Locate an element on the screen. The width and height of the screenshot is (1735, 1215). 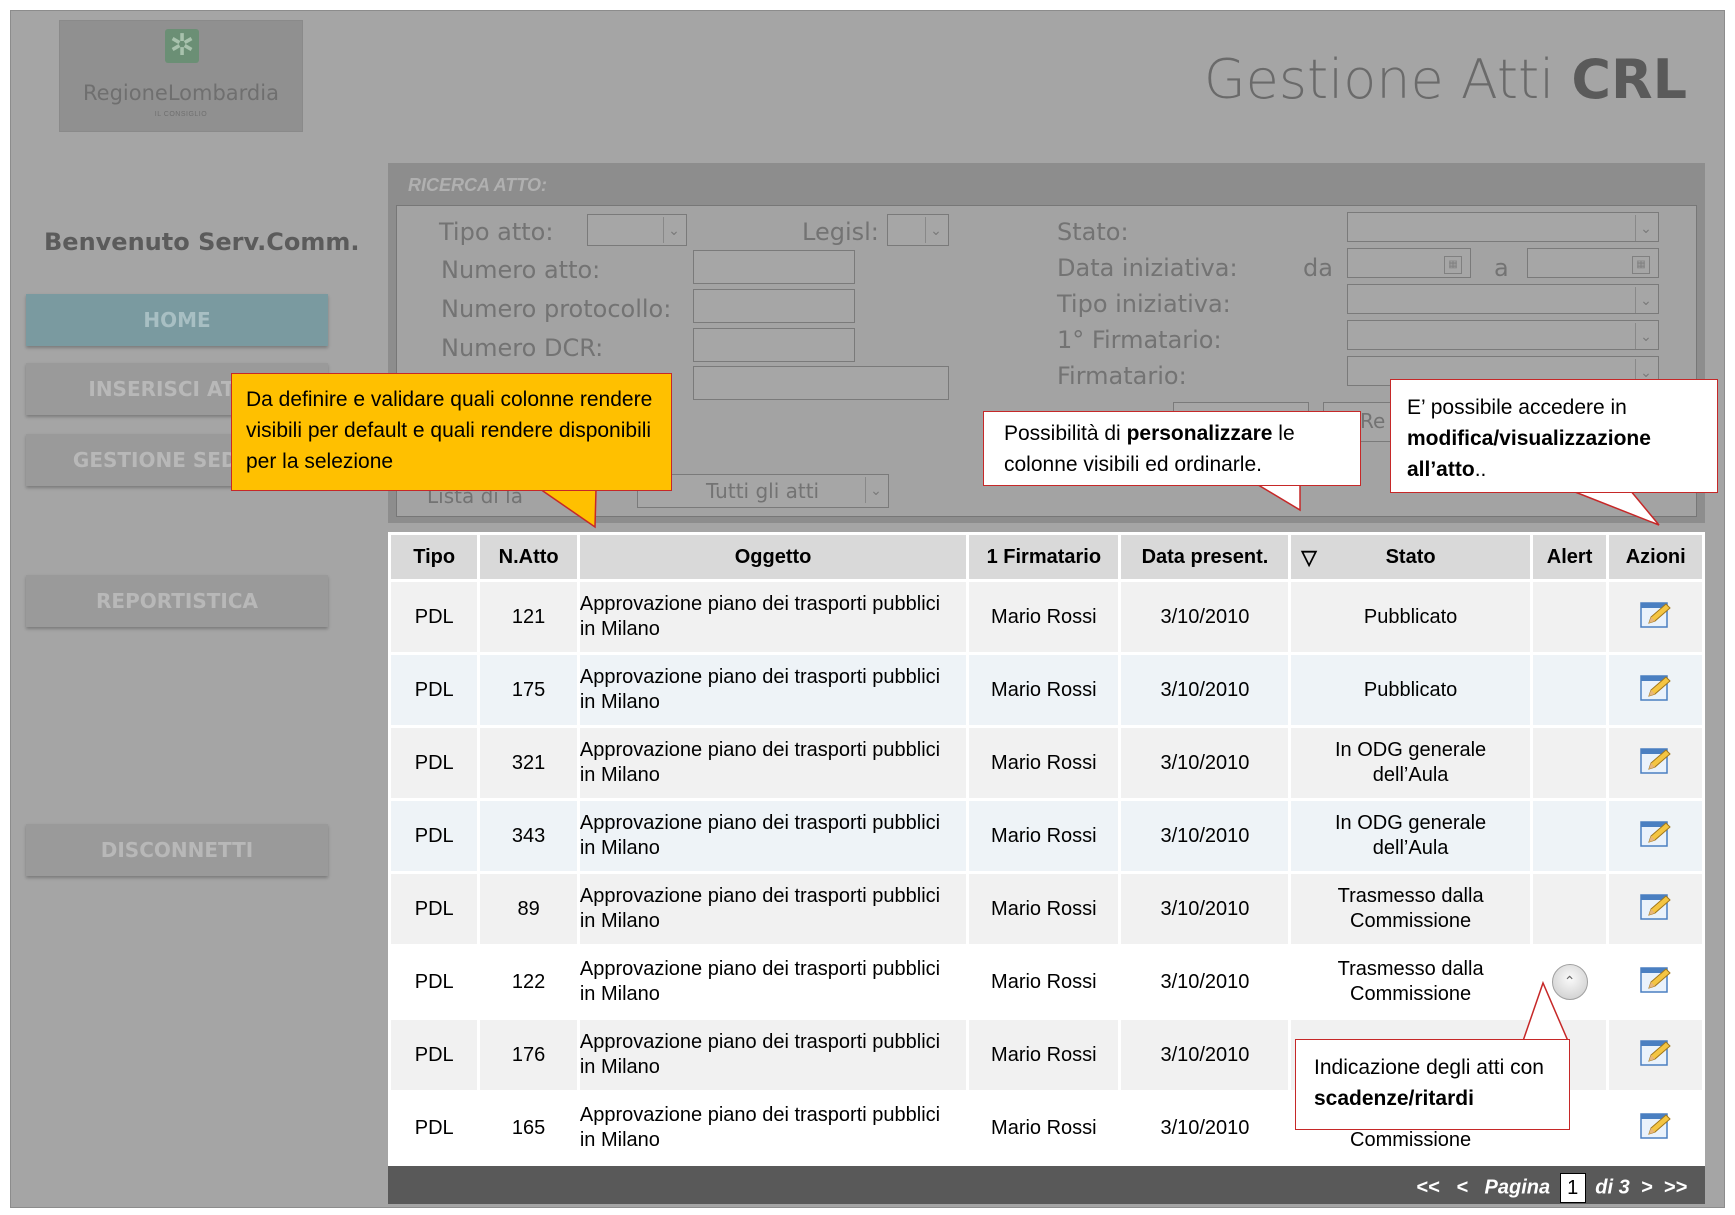
data-a-input: ▦ is located at coordinates (1593, 263).